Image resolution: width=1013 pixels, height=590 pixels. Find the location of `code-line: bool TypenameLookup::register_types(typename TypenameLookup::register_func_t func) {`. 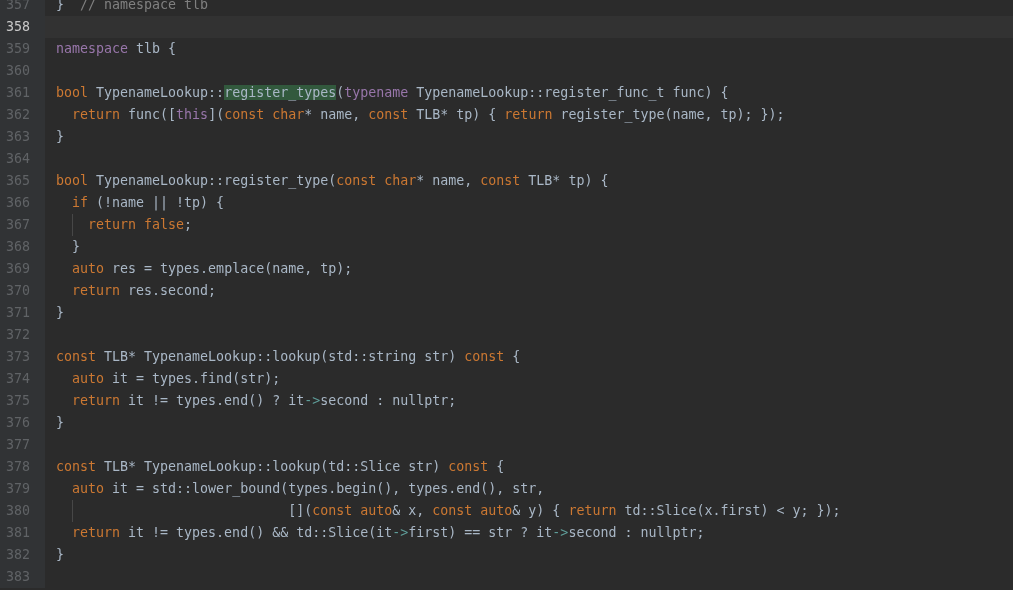

code-line: bool TypenameLookup::register_types(typename TypenameLookup::register_func_t func) { is located at coordinates (392, 93).